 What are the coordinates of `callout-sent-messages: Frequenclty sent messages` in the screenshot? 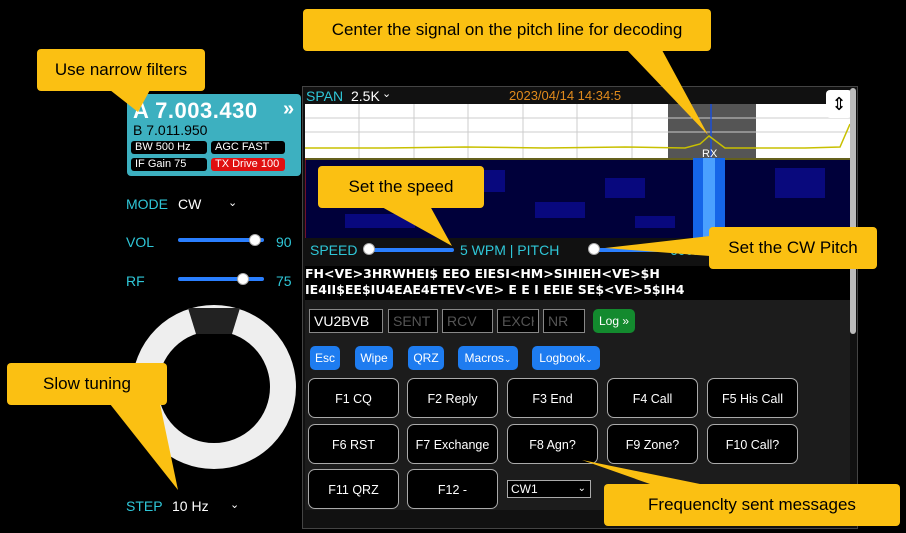 It's located at (752, 505).